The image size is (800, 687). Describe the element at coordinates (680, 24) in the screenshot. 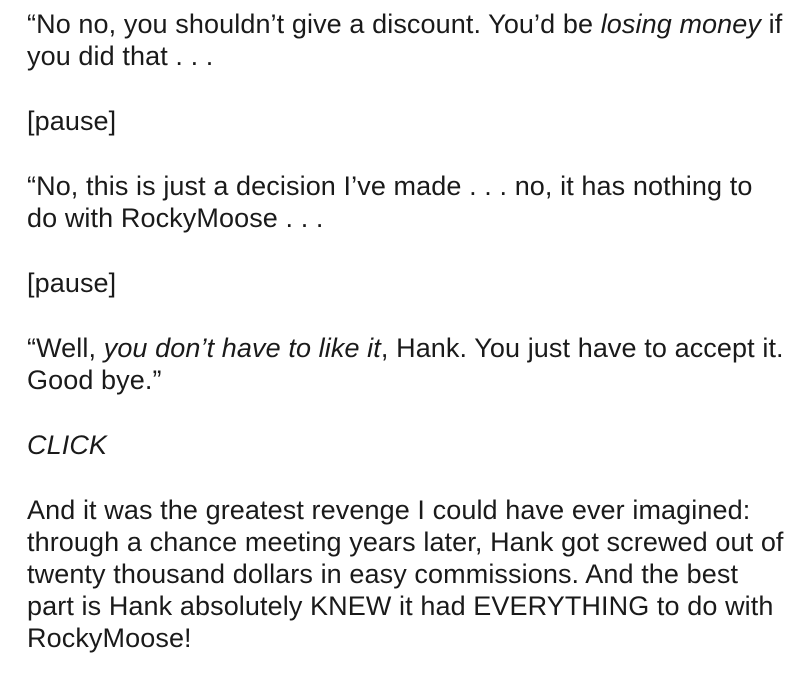

I see `emphasis-text: losing money` at that location.